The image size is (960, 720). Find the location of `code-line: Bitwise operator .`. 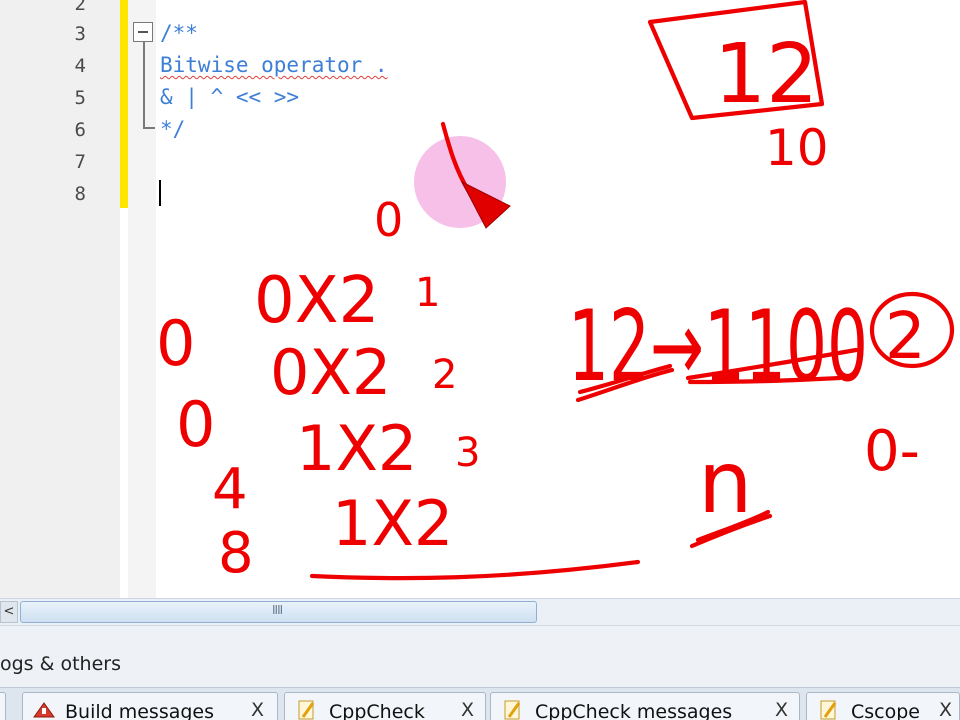

code-line: Bitwise operator . is located at coordinates (274, 65).